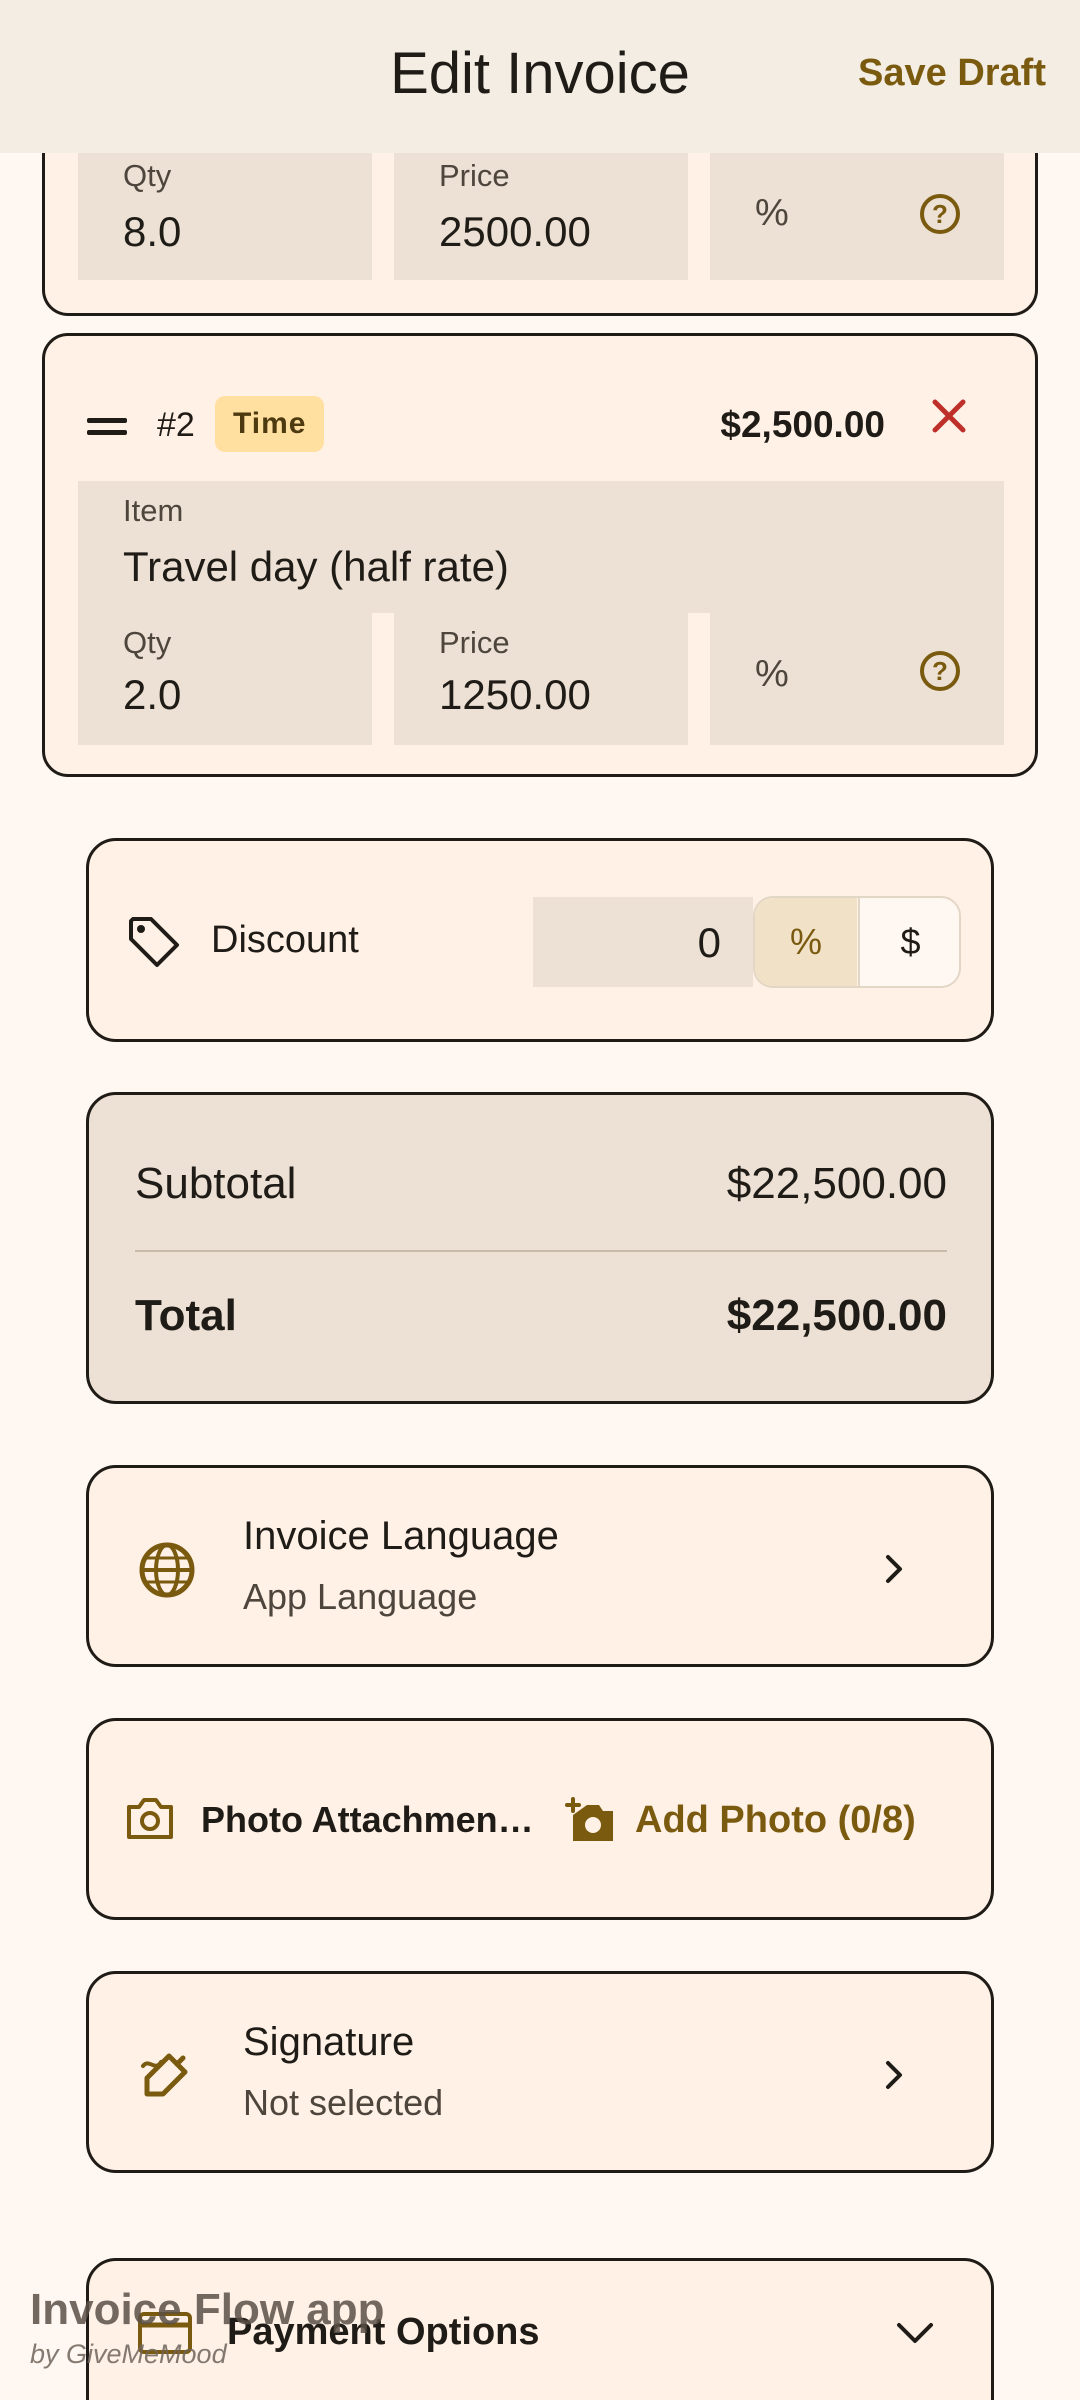 The height and width of the screenshot is (2400, 1080). Describe the element at coordinates (541, 547) in the screenshot. I see `item-name-field: Item Travel day (half rate)` at that location.